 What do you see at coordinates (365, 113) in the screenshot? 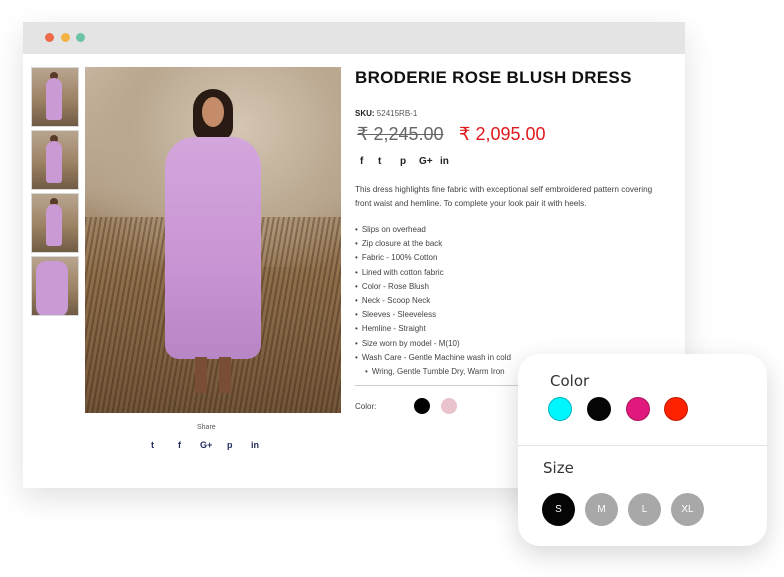
I see `sku-label: SKU:` at bounding box center [365, 113].